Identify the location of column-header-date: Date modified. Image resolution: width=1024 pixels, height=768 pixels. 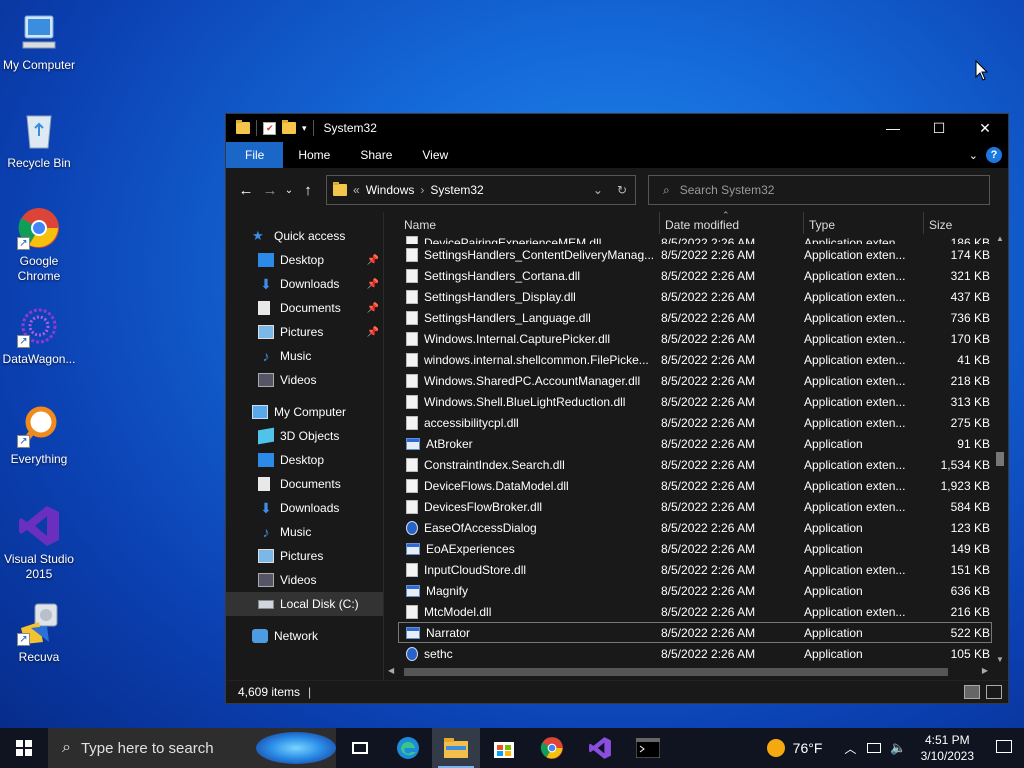
(732, 223).